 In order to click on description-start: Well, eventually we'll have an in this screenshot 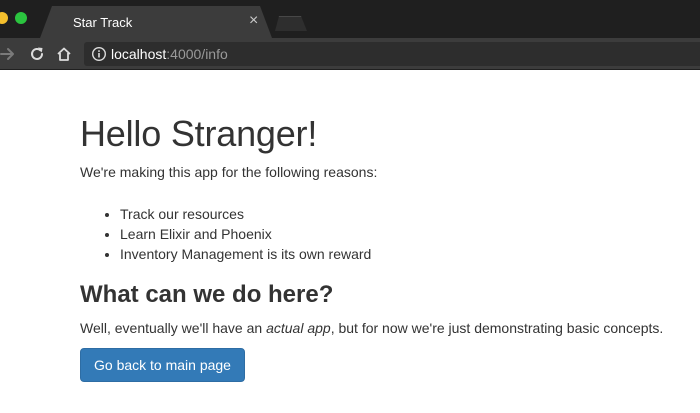, I will do `click(173, 328)`.